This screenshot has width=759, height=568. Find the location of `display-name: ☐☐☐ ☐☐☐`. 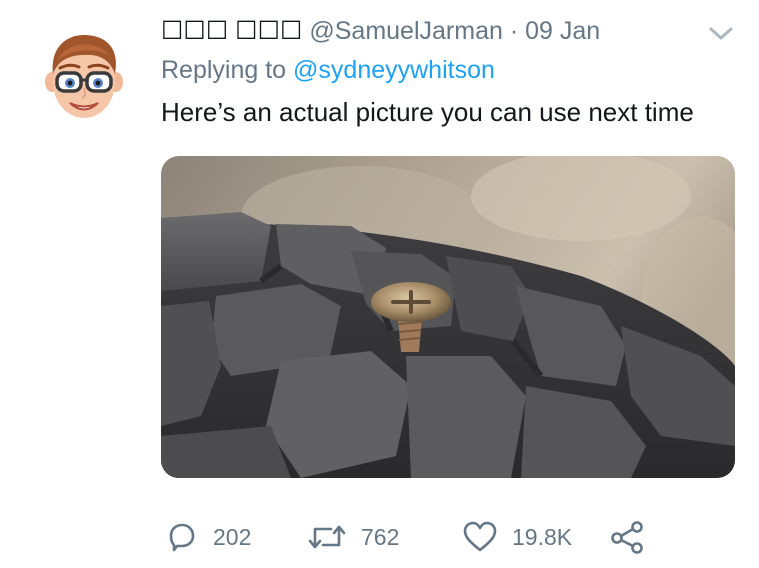

display-name: ☐☐☐ ☐☐☐ is located at coordinates (231, 31).